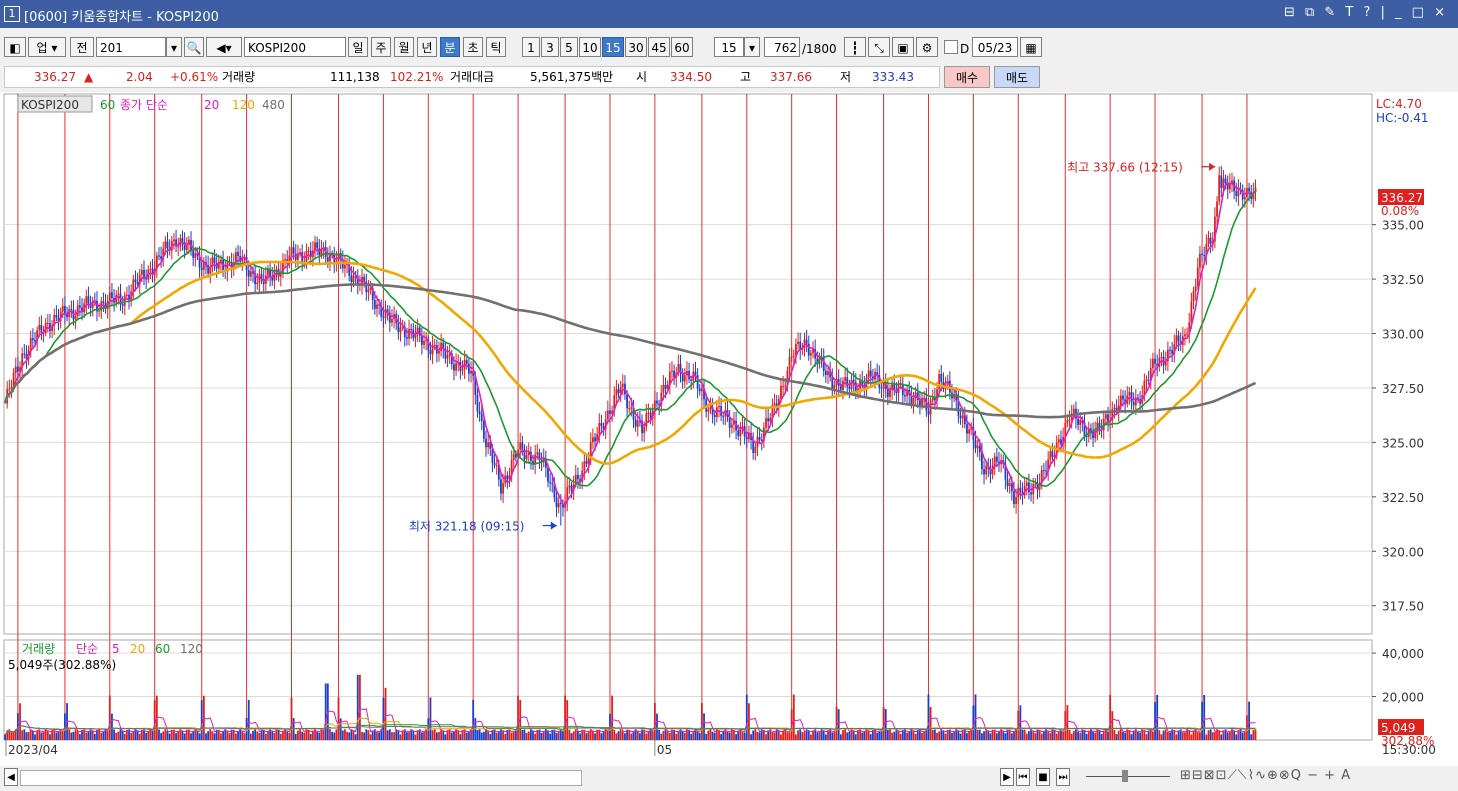 The width and height of the screenshot is (1458, 791). Describe the element at coordinates (682, 47) in the screenshot. I see `interval-button: 60` at that location.